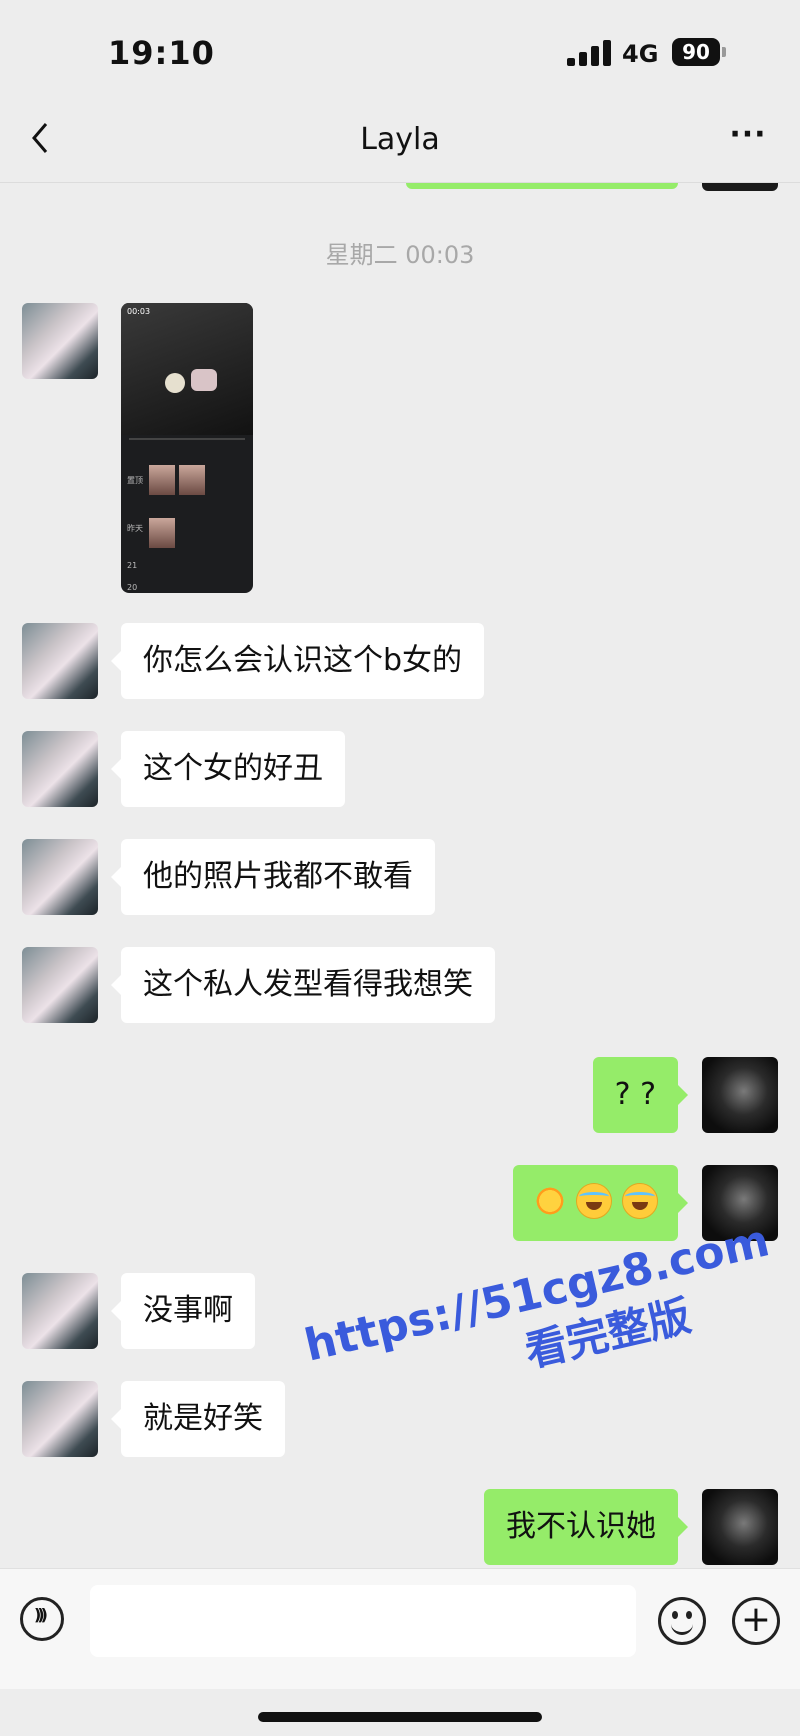 Image resolution: width=800 pixels, height=1736 pixels. I want to click on outgoing-message: ? ?, so click(640, 1095).